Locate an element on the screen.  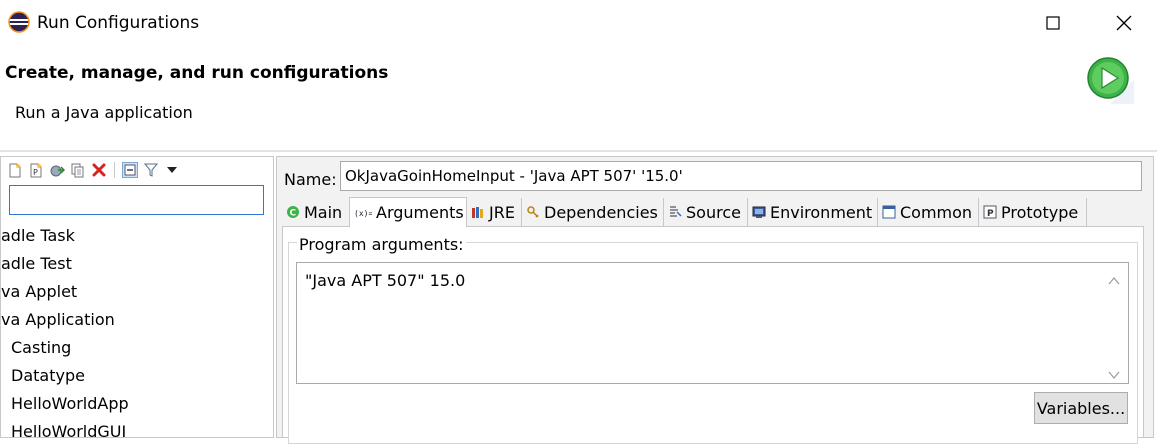
new-prototype-icon: P is located at coordinates (36, 170).